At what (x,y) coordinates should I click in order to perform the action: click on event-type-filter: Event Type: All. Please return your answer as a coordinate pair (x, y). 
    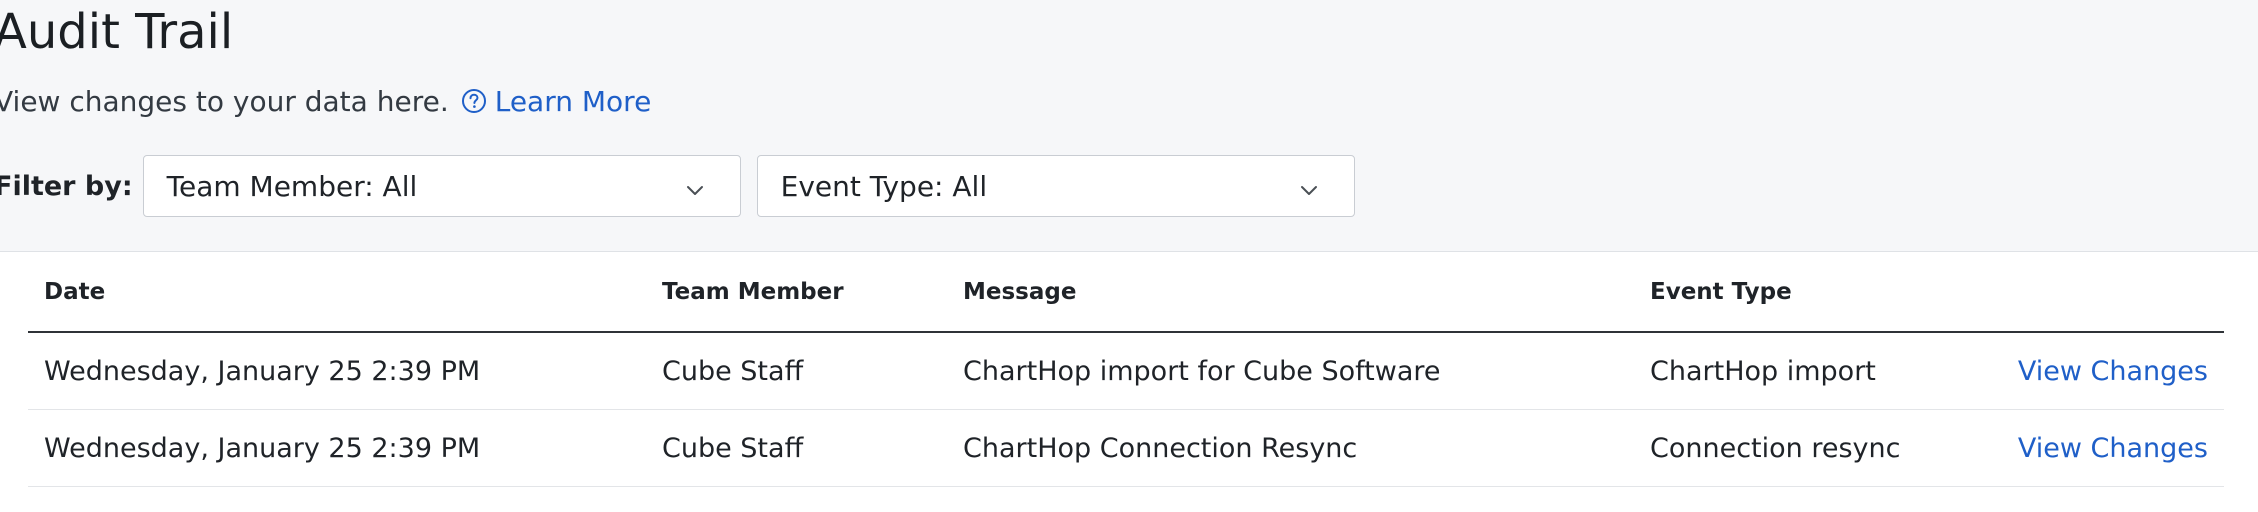
    Looking at the image, I should click on (1055, 186).